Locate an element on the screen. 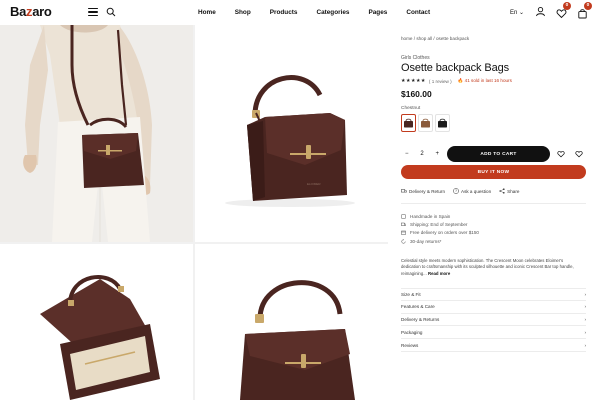 Image resolution: width=600 pixels, height=400 pixels. wishlist-button: 0 is located at coordinates (563, 10).